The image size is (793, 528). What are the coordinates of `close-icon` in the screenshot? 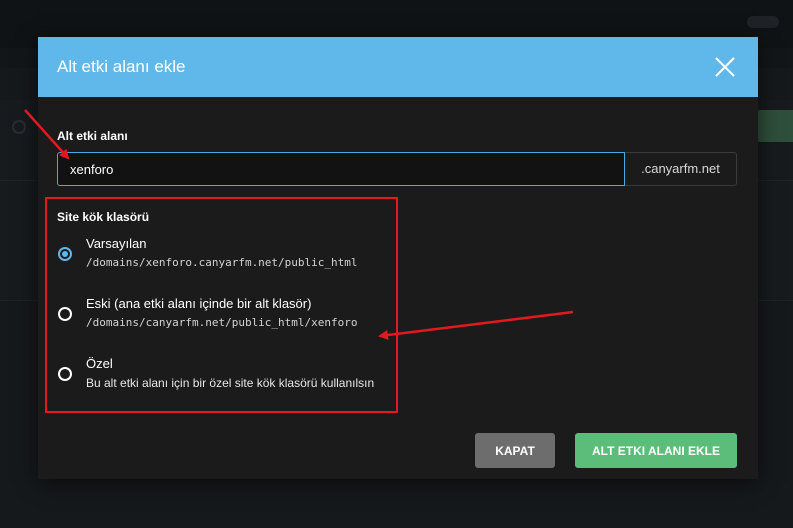 It's located at (725, 67).